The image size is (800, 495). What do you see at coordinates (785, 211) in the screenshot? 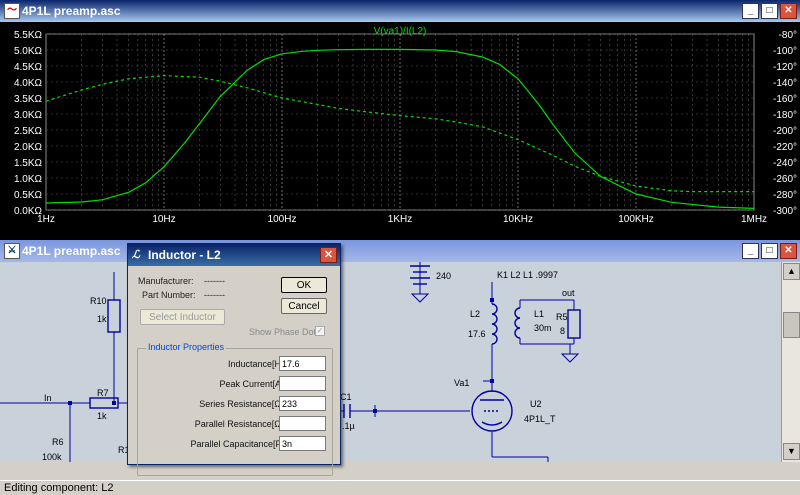
I see `y-right-tick-label: -300°` at bounding box center [785, 211].